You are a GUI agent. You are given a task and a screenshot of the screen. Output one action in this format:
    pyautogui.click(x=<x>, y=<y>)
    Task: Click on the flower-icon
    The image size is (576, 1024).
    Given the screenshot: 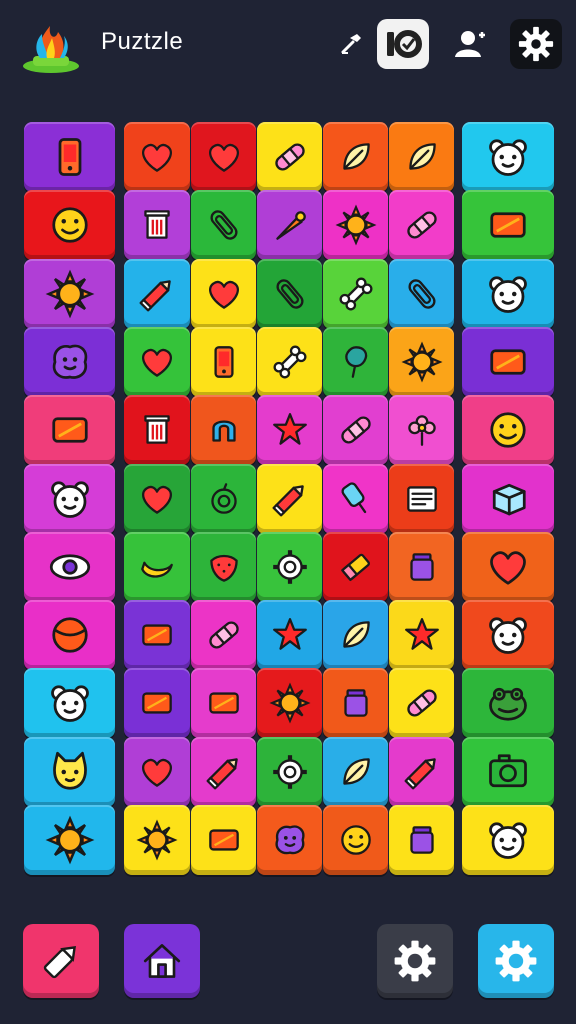 What is the action you would take?
    pyautogui.click(x=421, y=431)
    